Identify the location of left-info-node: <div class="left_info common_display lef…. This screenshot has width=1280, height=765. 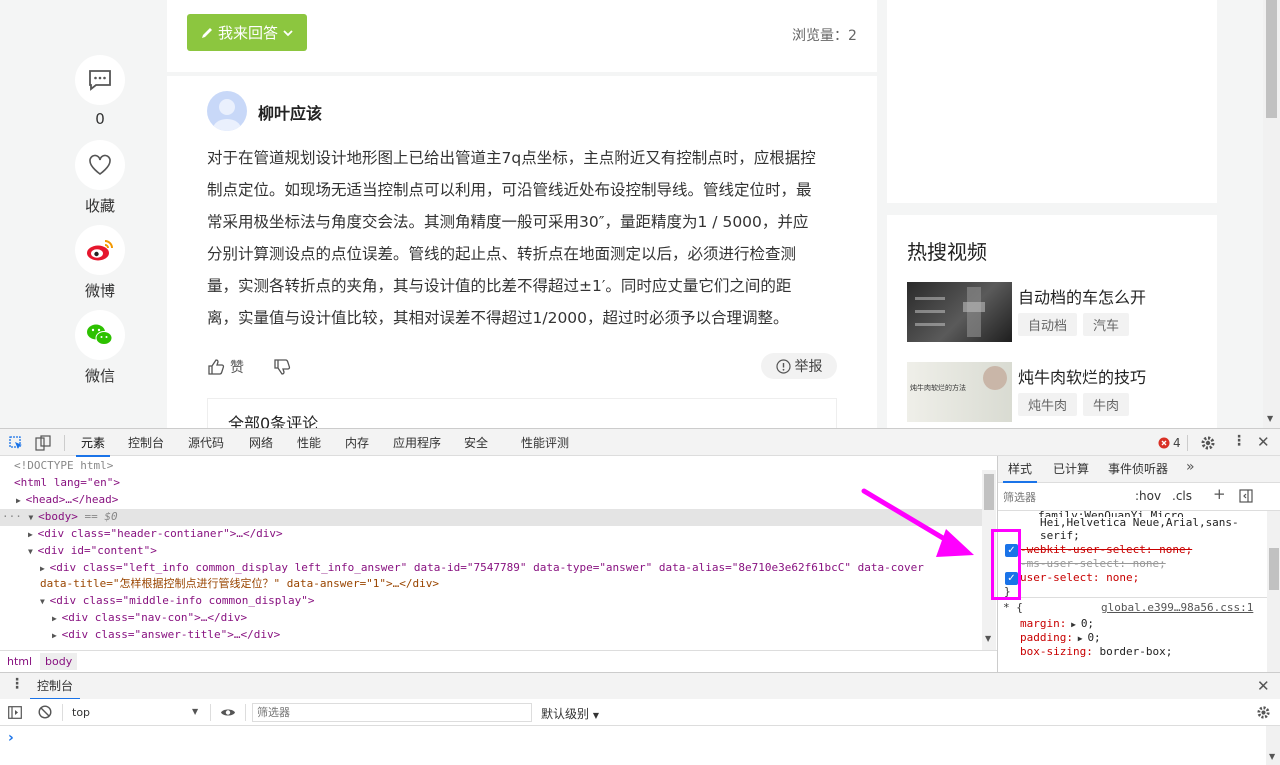
(487, 567).